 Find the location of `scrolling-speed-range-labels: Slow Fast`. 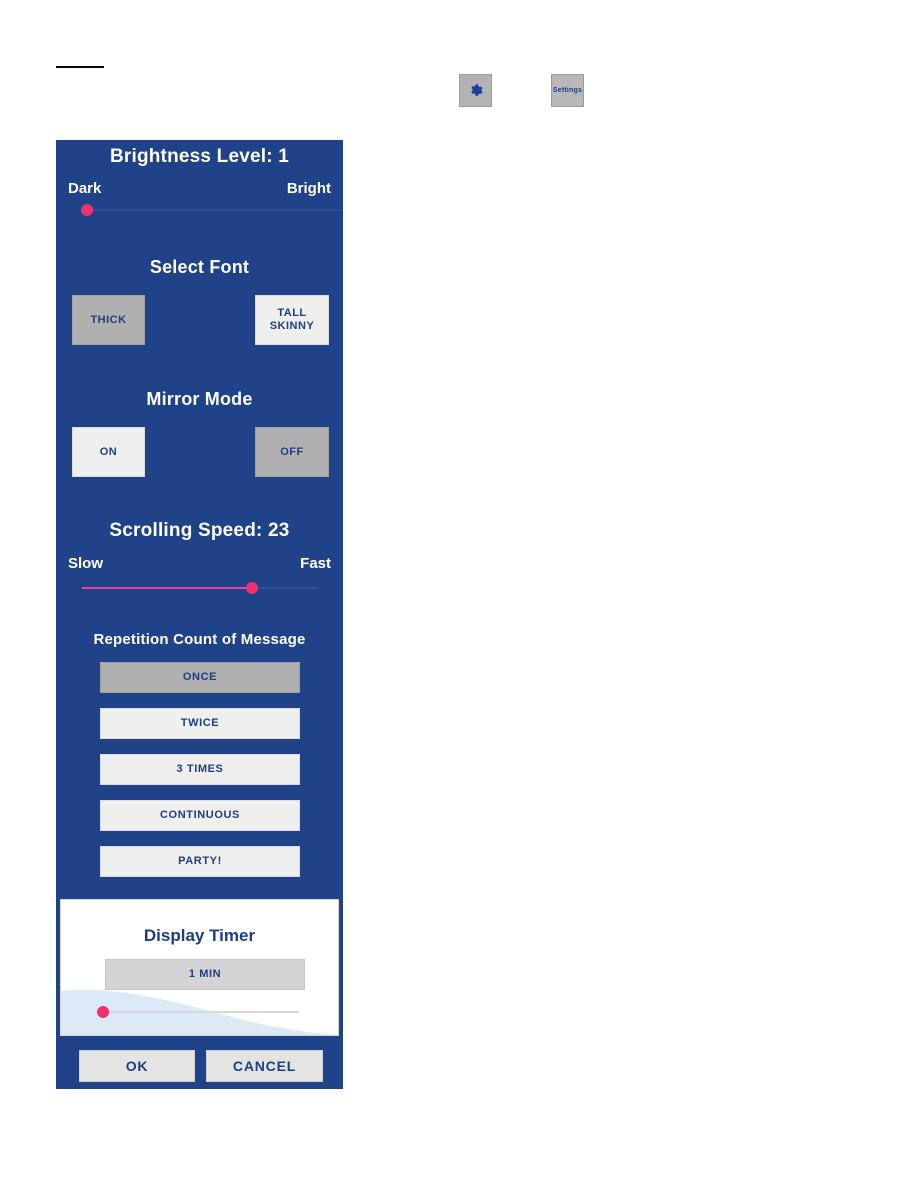

scrolling-speed-range-labels: Slow Fast is located at coordinates (199, 563).